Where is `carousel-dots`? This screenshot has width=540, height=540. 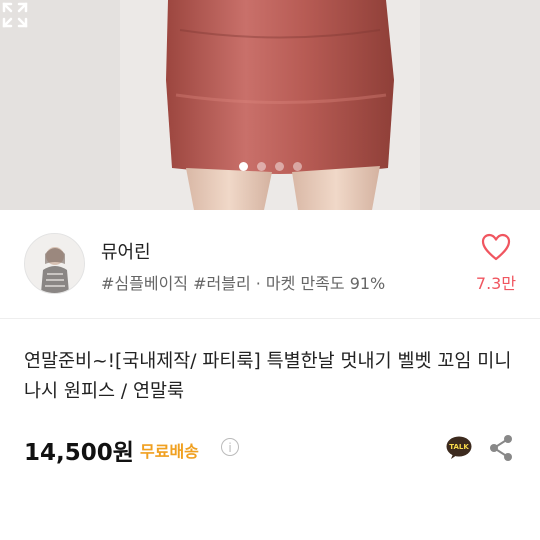 carousel-dots is located at coordinates (270, 166).